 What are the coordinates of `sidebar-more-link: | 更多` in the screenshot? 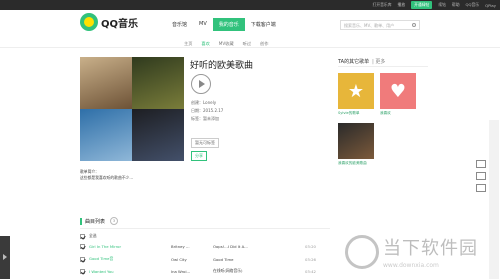 It's located at (378, 62).